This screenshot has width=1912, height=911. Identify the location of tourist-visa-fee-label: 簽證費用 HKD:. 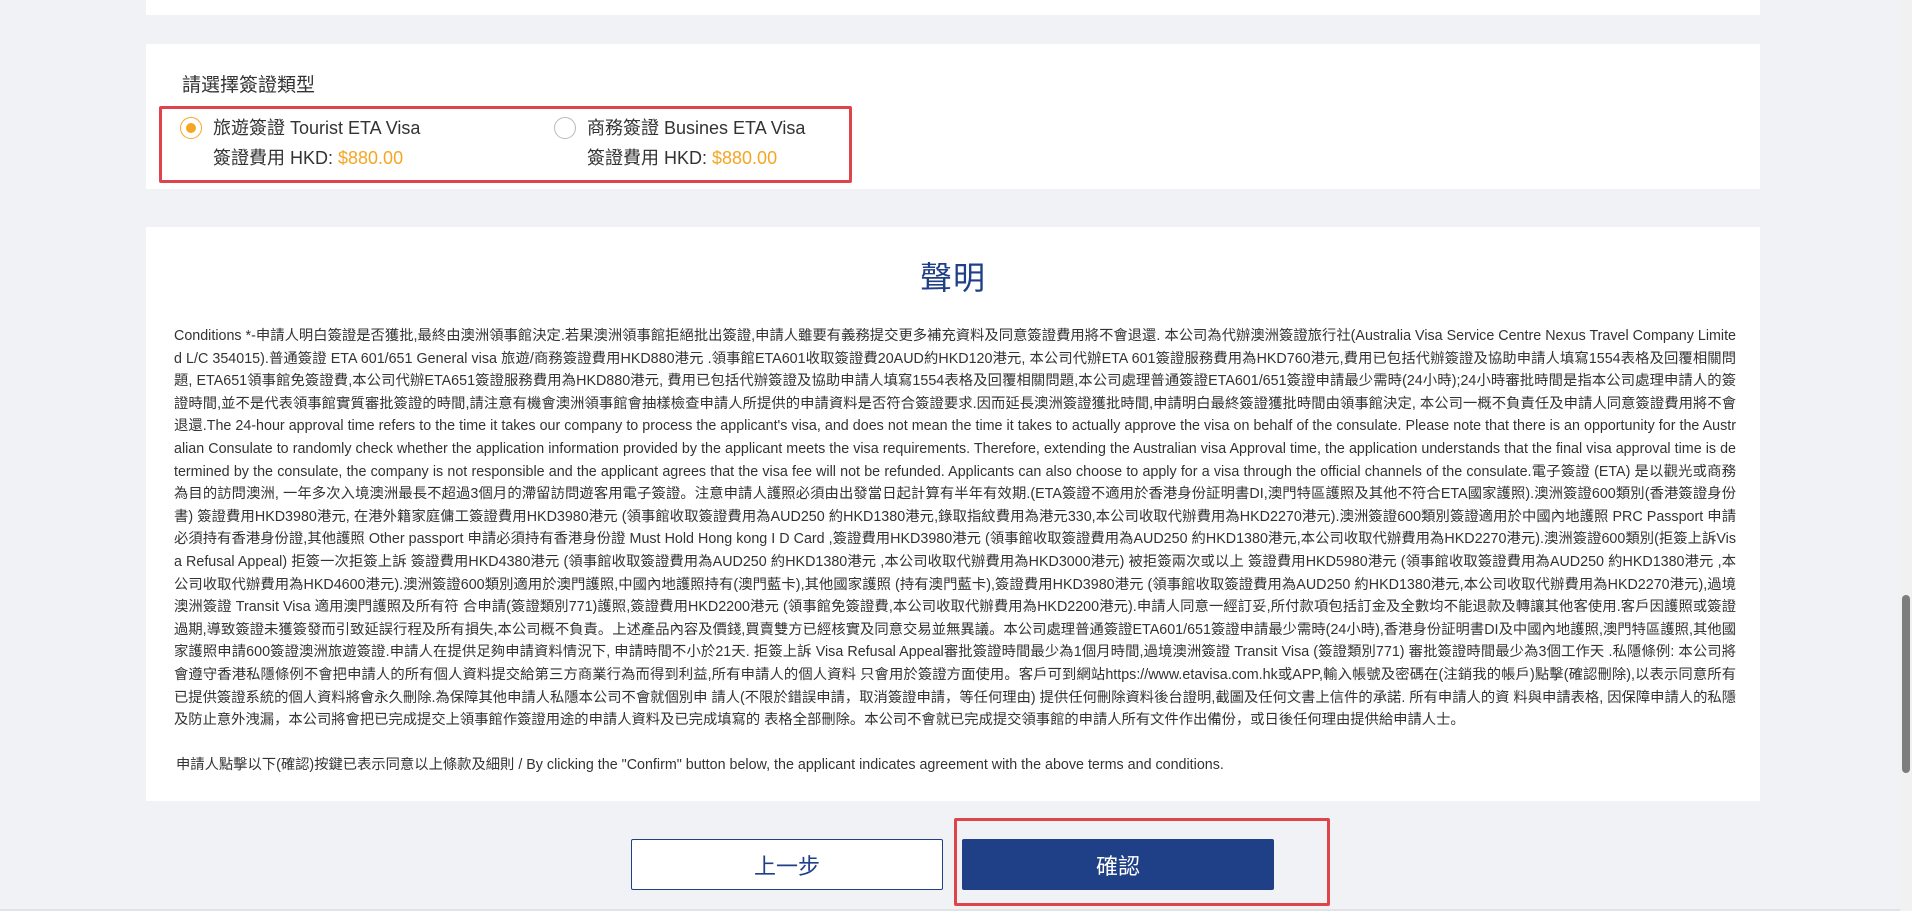
(276, 158).